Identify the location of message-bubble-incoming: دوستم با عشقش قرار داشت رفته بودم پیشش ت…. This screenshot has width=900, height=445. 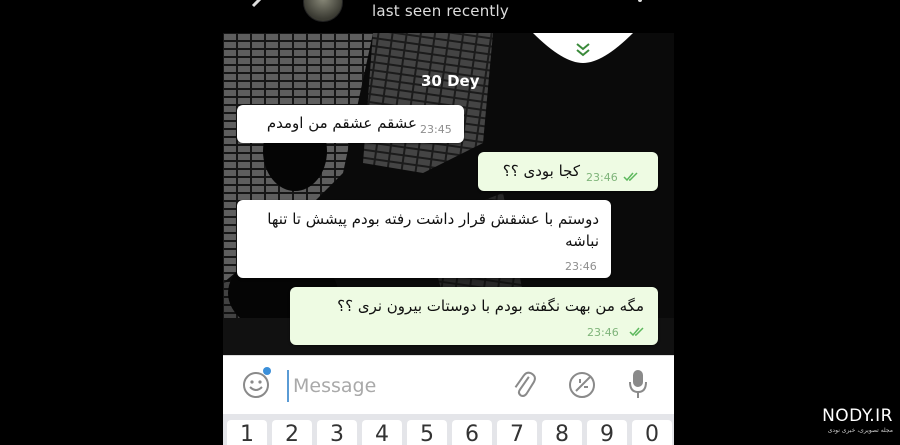
(424, 239).